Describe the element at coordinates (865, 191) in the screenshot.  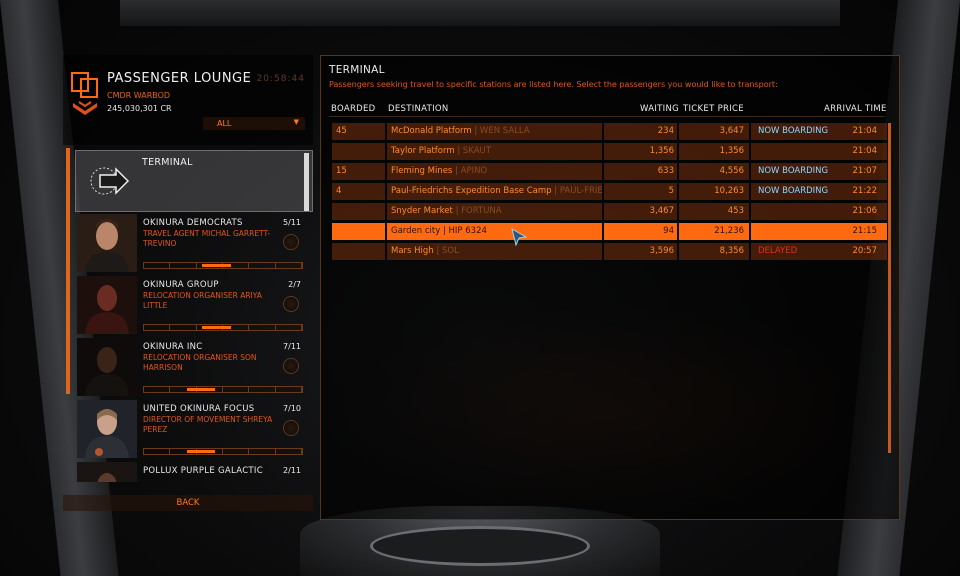
I see `arrival-time: 21:22` at that location.